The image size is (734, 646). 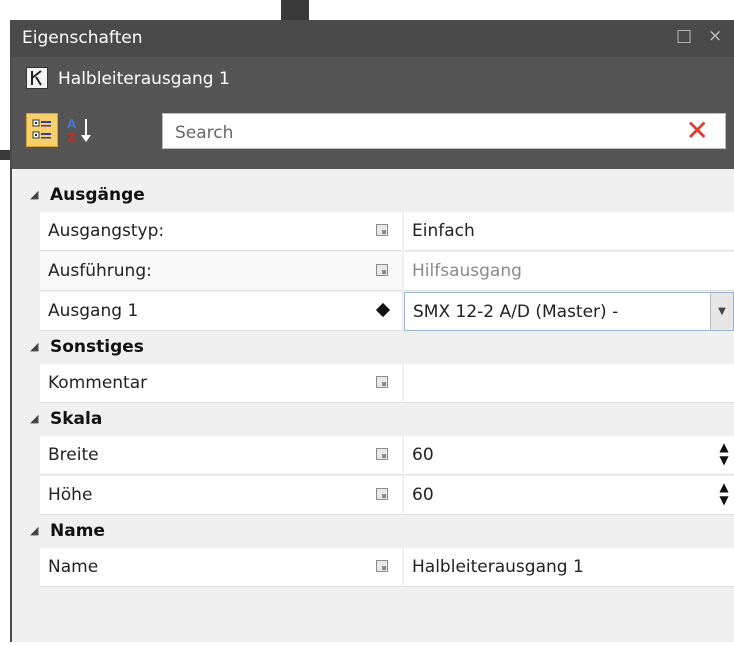 What do you see at coordinates (373, 420) in the screenshot?
I see `category-skala: ◢ Skala` at bounding box center [373, 420].